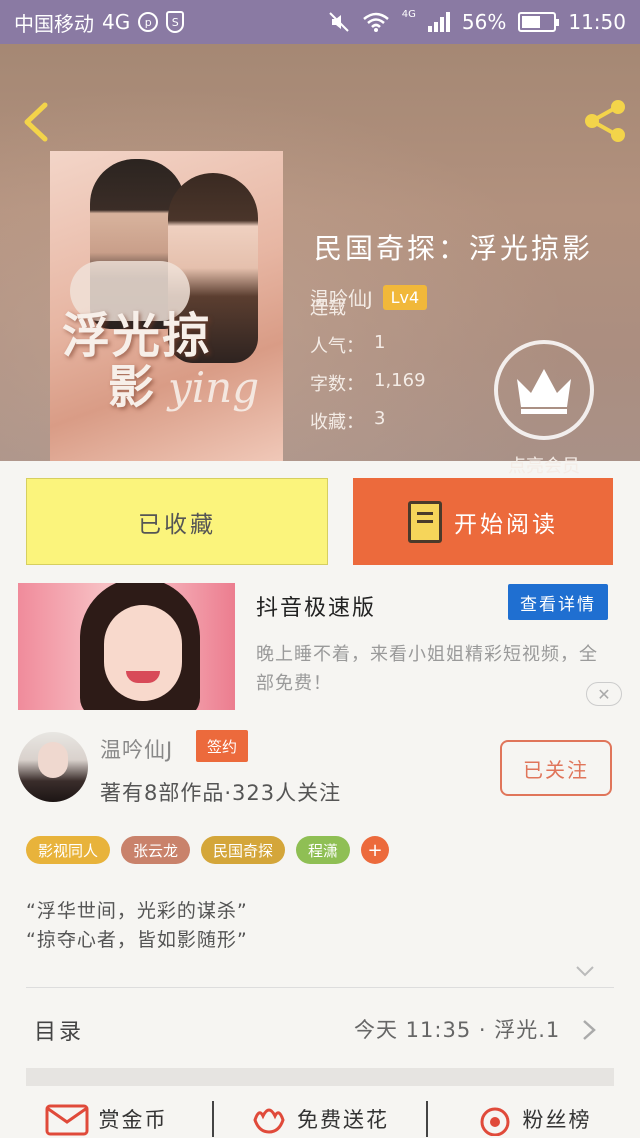 This screenshot has width=640, height=1138. I want to click on favorites-value: 3, so click(380, 418).